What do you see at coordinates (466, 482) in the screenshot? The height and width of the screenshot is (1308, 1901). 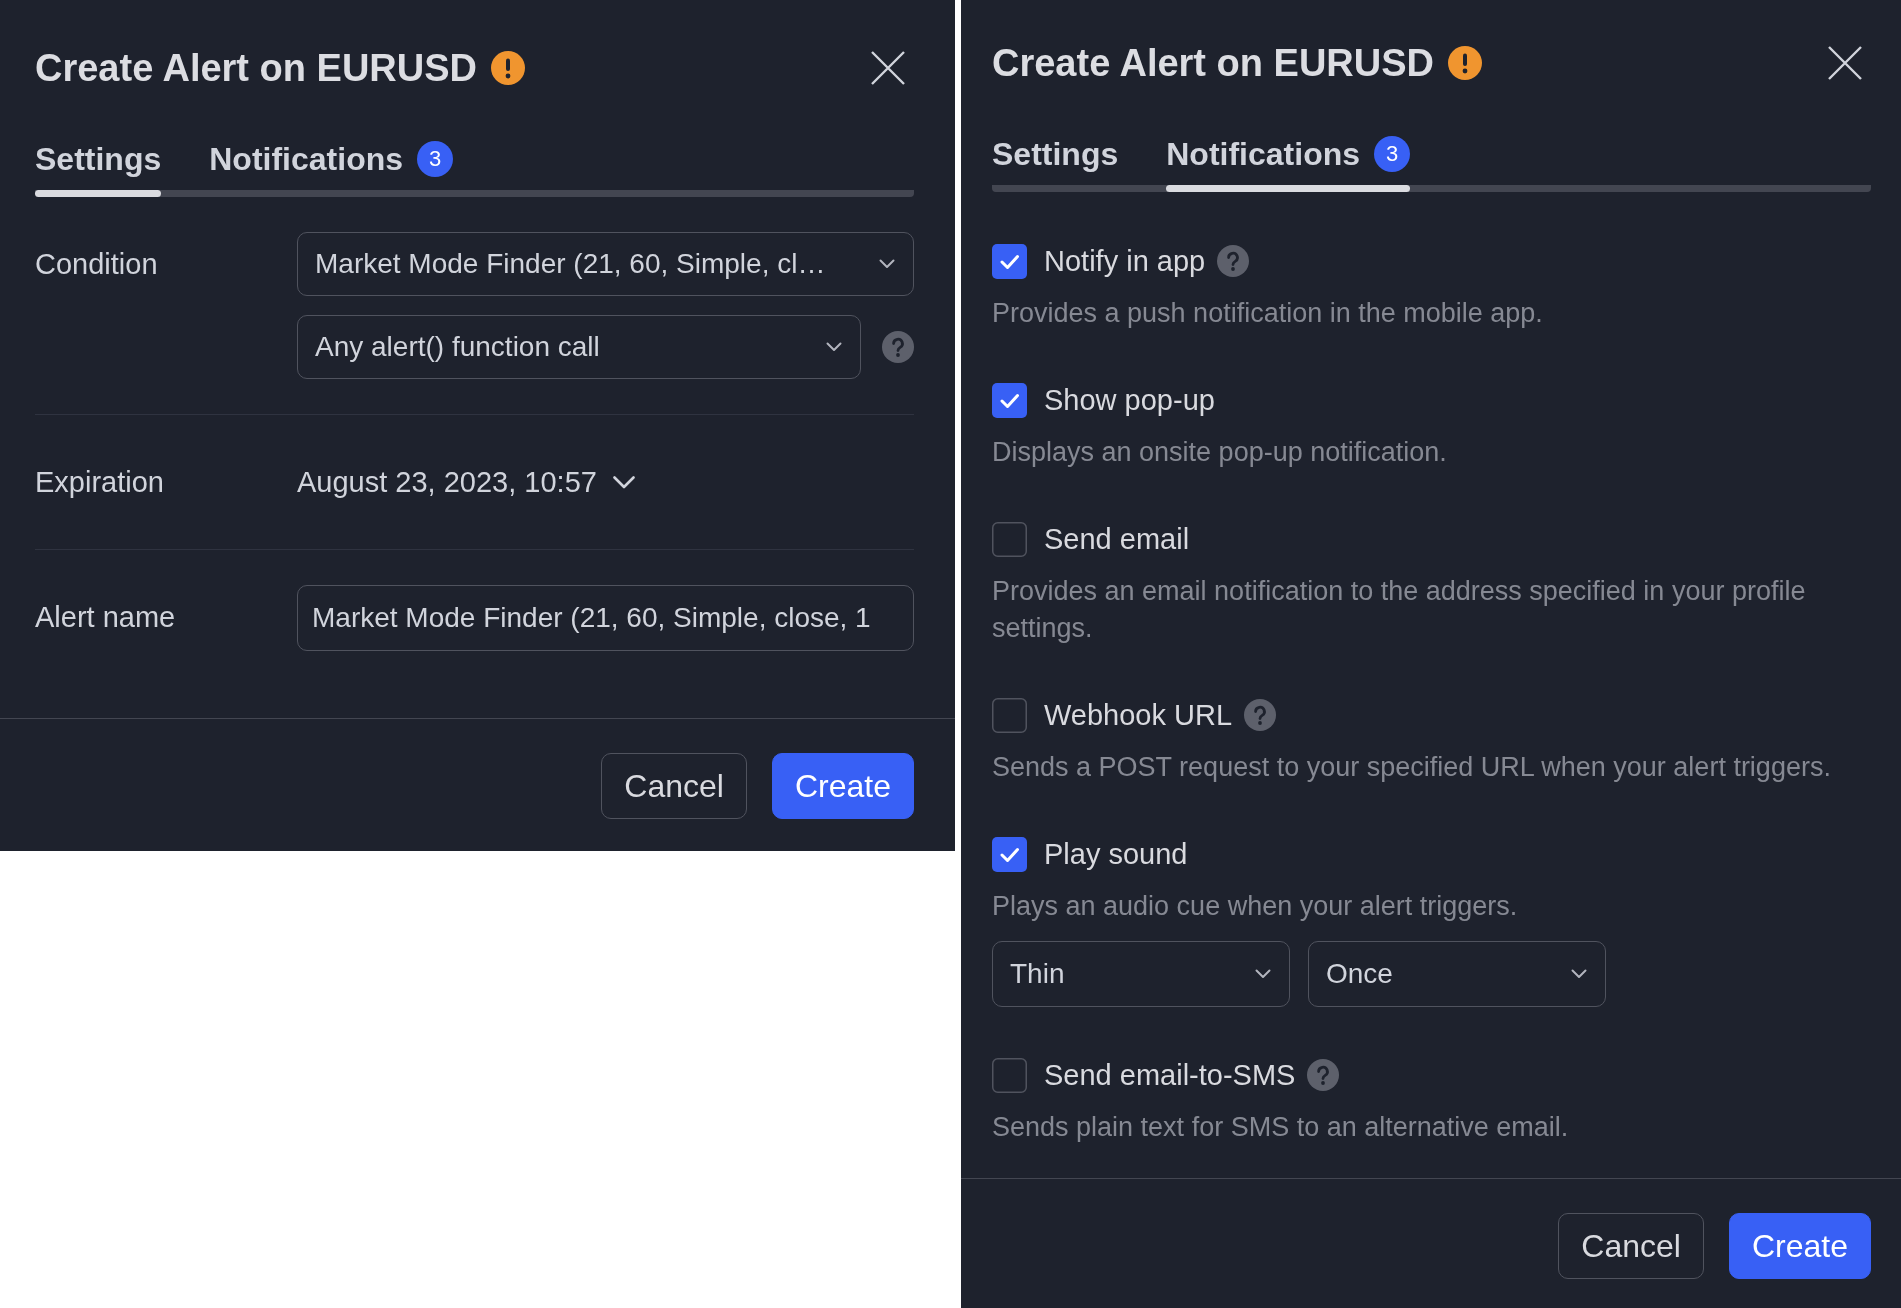 I see `expiration-dropdown: August 23, 2023, 10:57` at bounding box center [466, 482].